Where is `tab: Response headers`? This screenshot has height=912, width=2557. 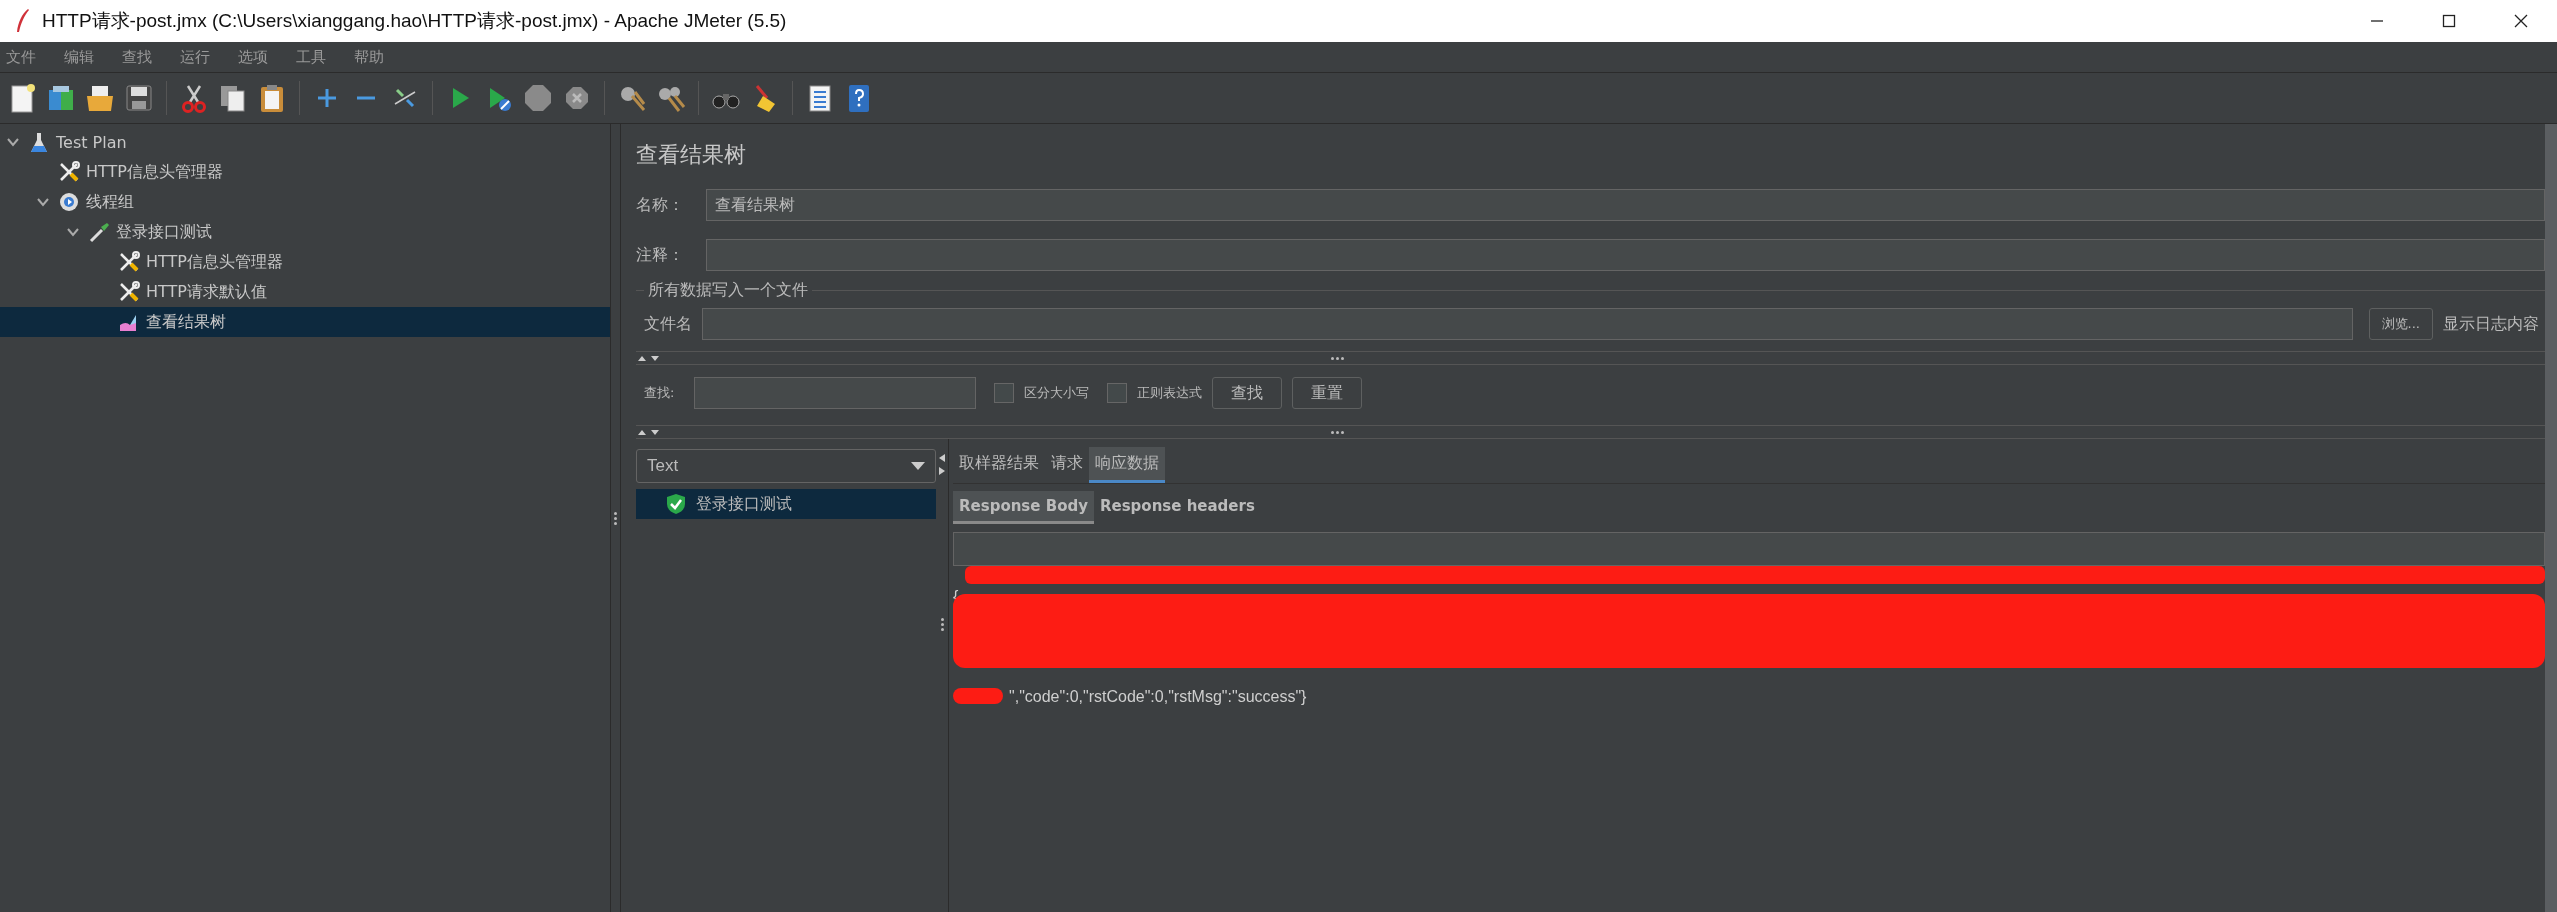 tab: Response headers is located at coordinates (1177, 507).